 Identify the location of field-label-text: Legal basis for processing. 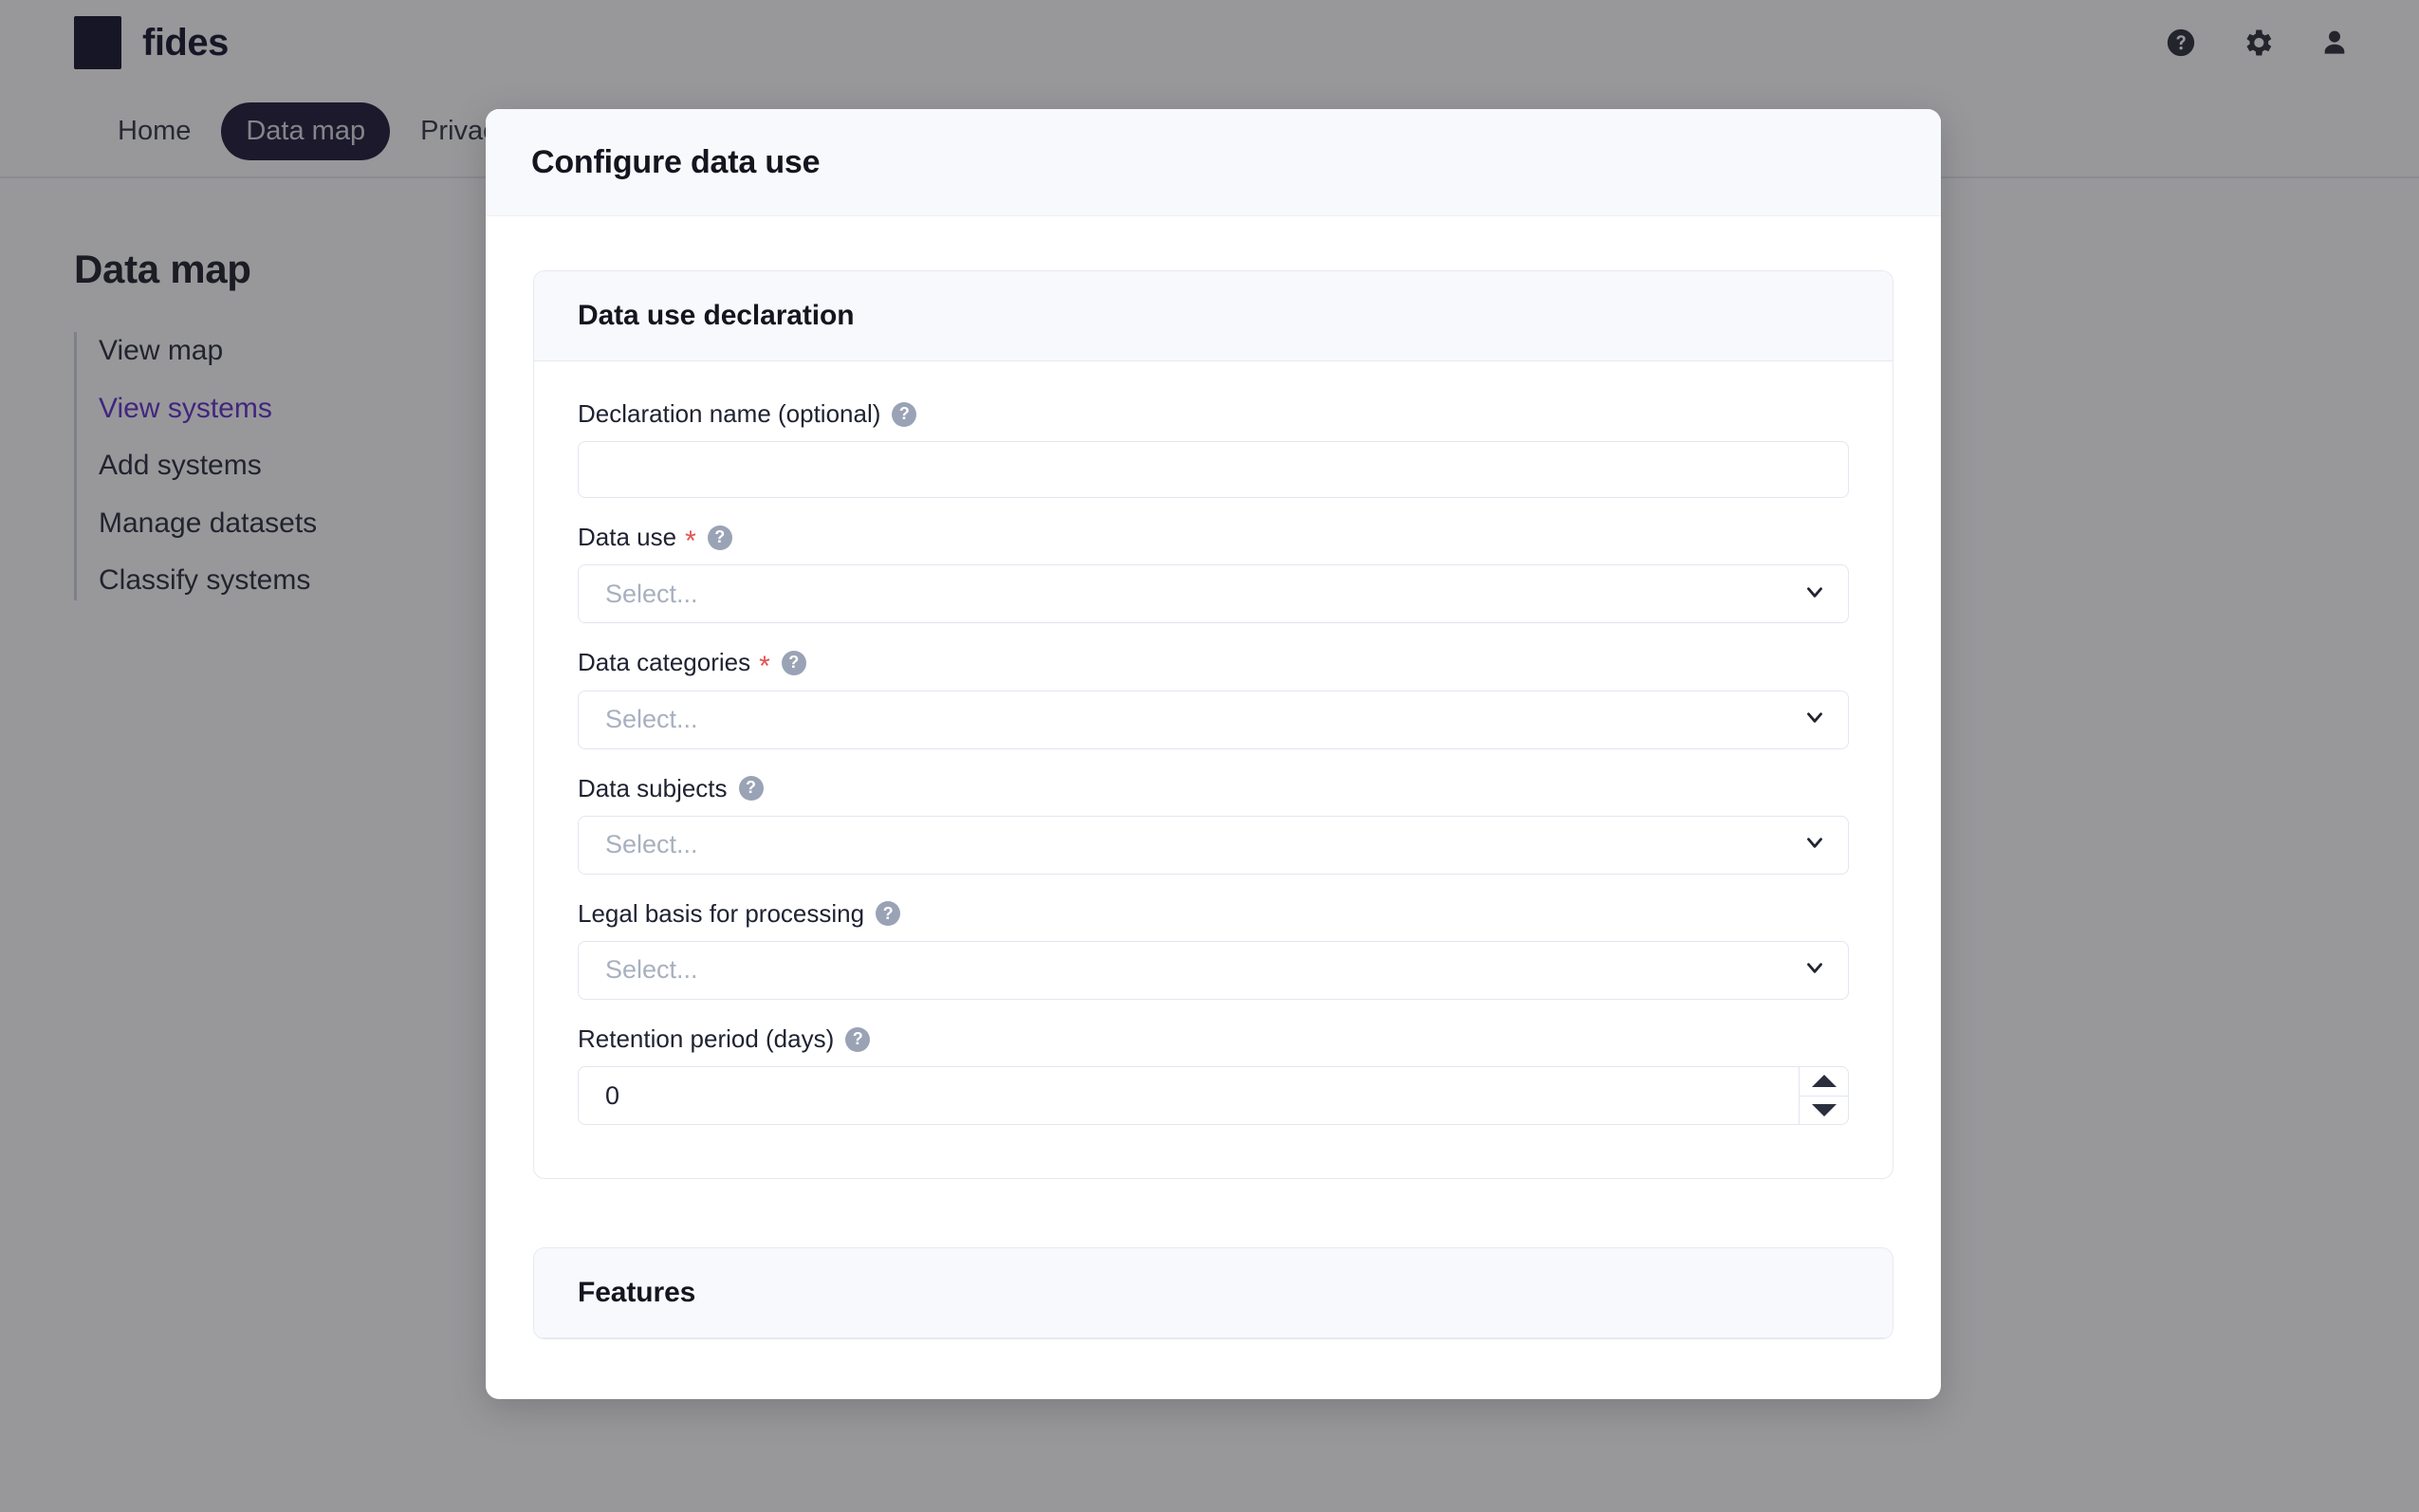
(721, 913).